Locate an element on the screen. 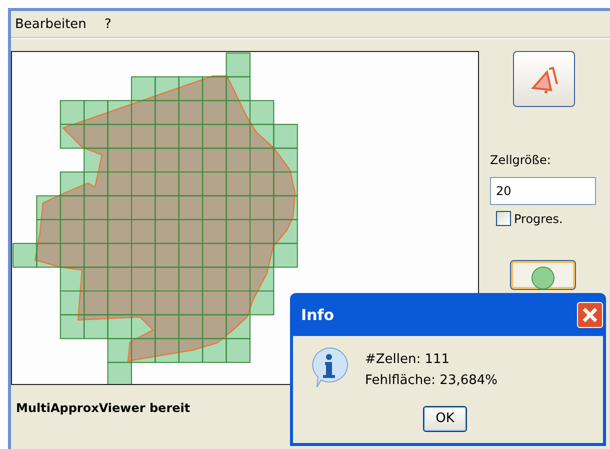  message-text: Fehlfläche: 23,684% is located at coordinates (432, 380).